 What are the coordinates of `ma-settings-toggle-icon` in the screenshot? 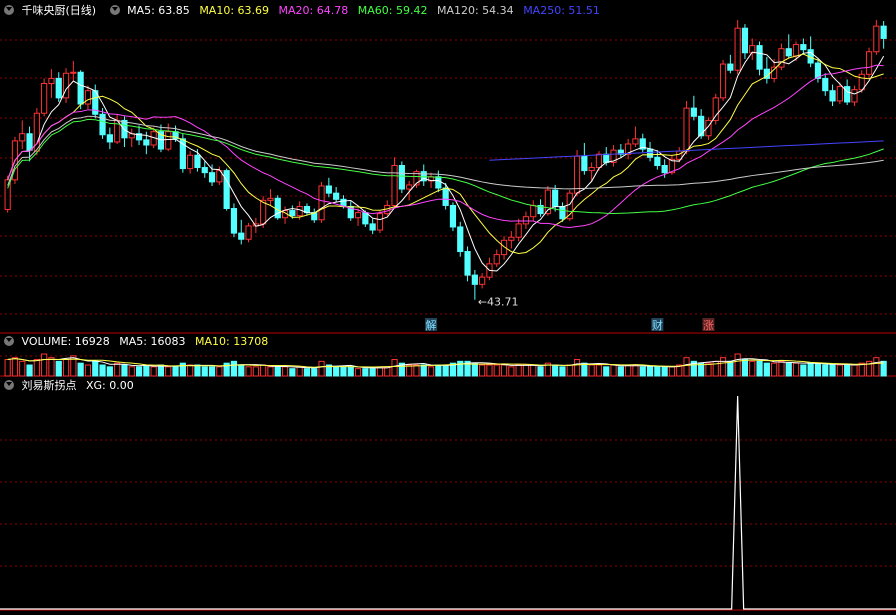 It's located at (114, 10).